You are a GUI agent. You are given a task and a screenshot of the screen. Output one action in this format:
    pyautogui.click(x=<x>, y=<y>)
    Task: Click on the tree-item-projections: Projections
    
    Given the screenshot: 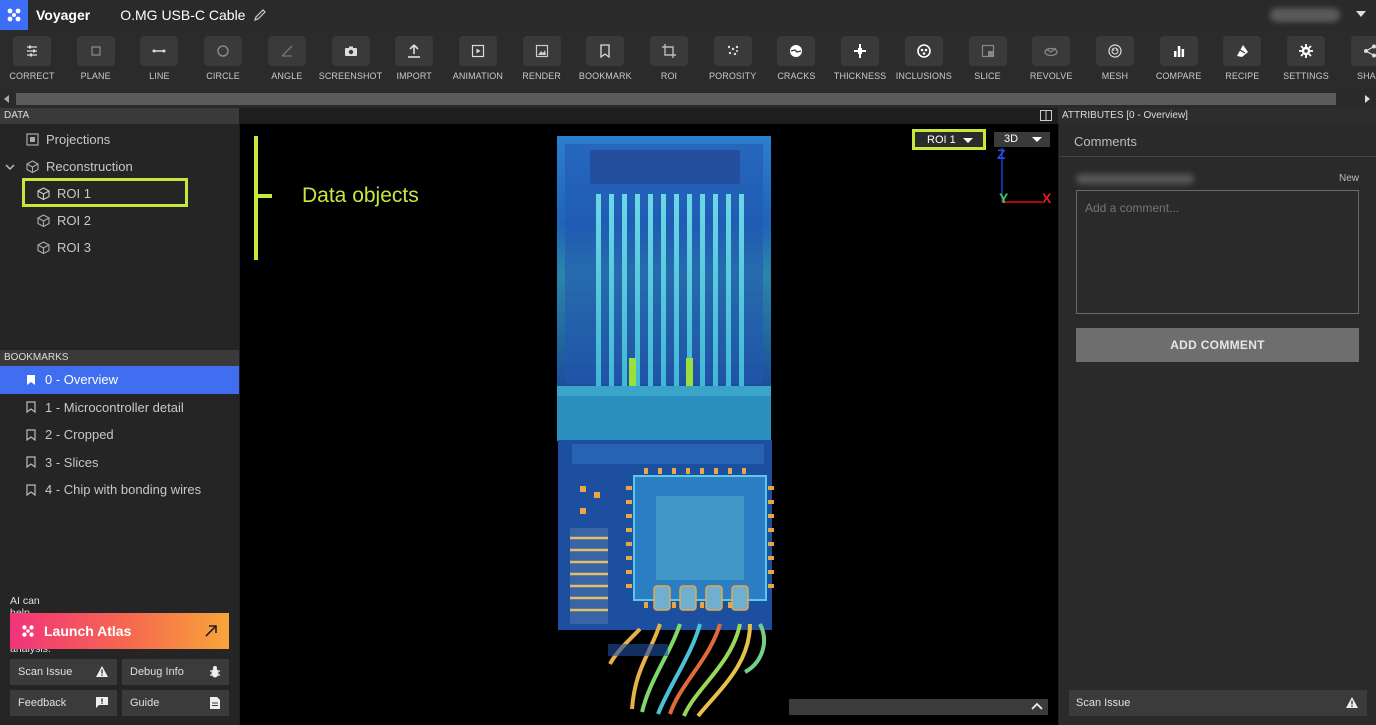 What is the action you would take?
    pyautogui.click(x=119, y=139)
    